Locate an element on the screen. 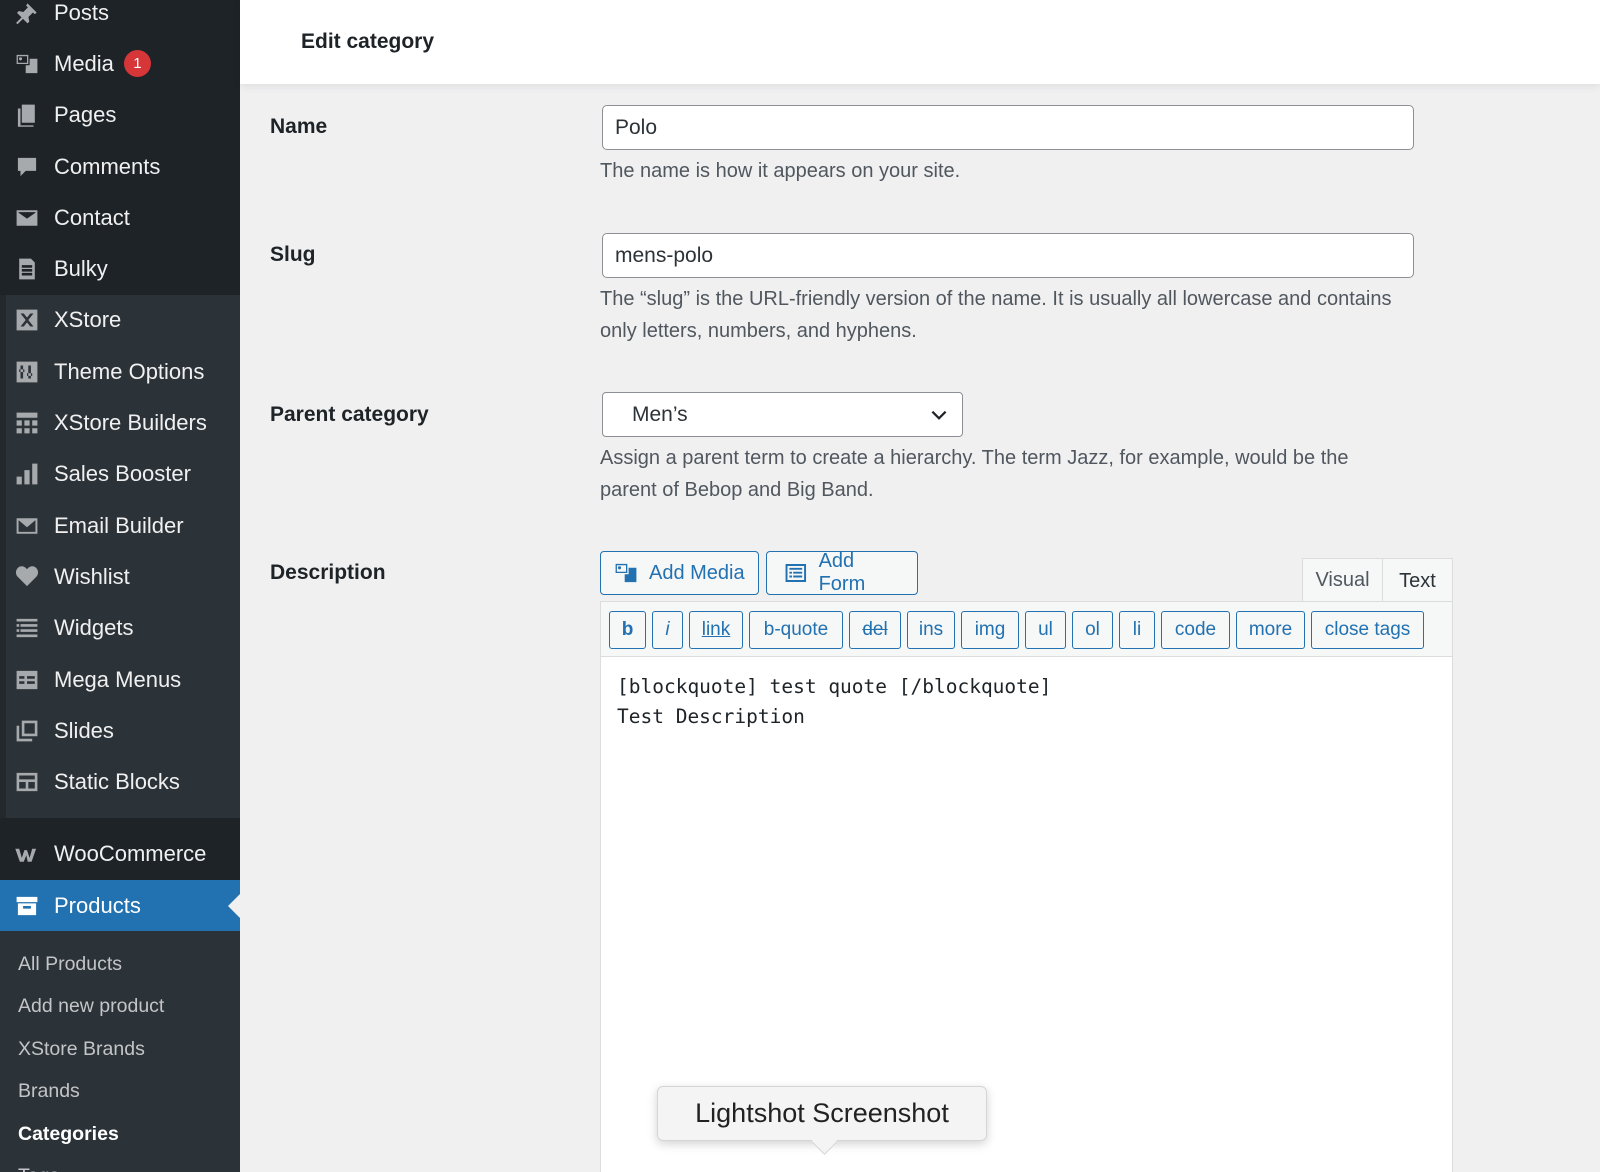 The image size is (1600, 1172). menu-item-bulky: Bulky is located at coordinates (120, 268).